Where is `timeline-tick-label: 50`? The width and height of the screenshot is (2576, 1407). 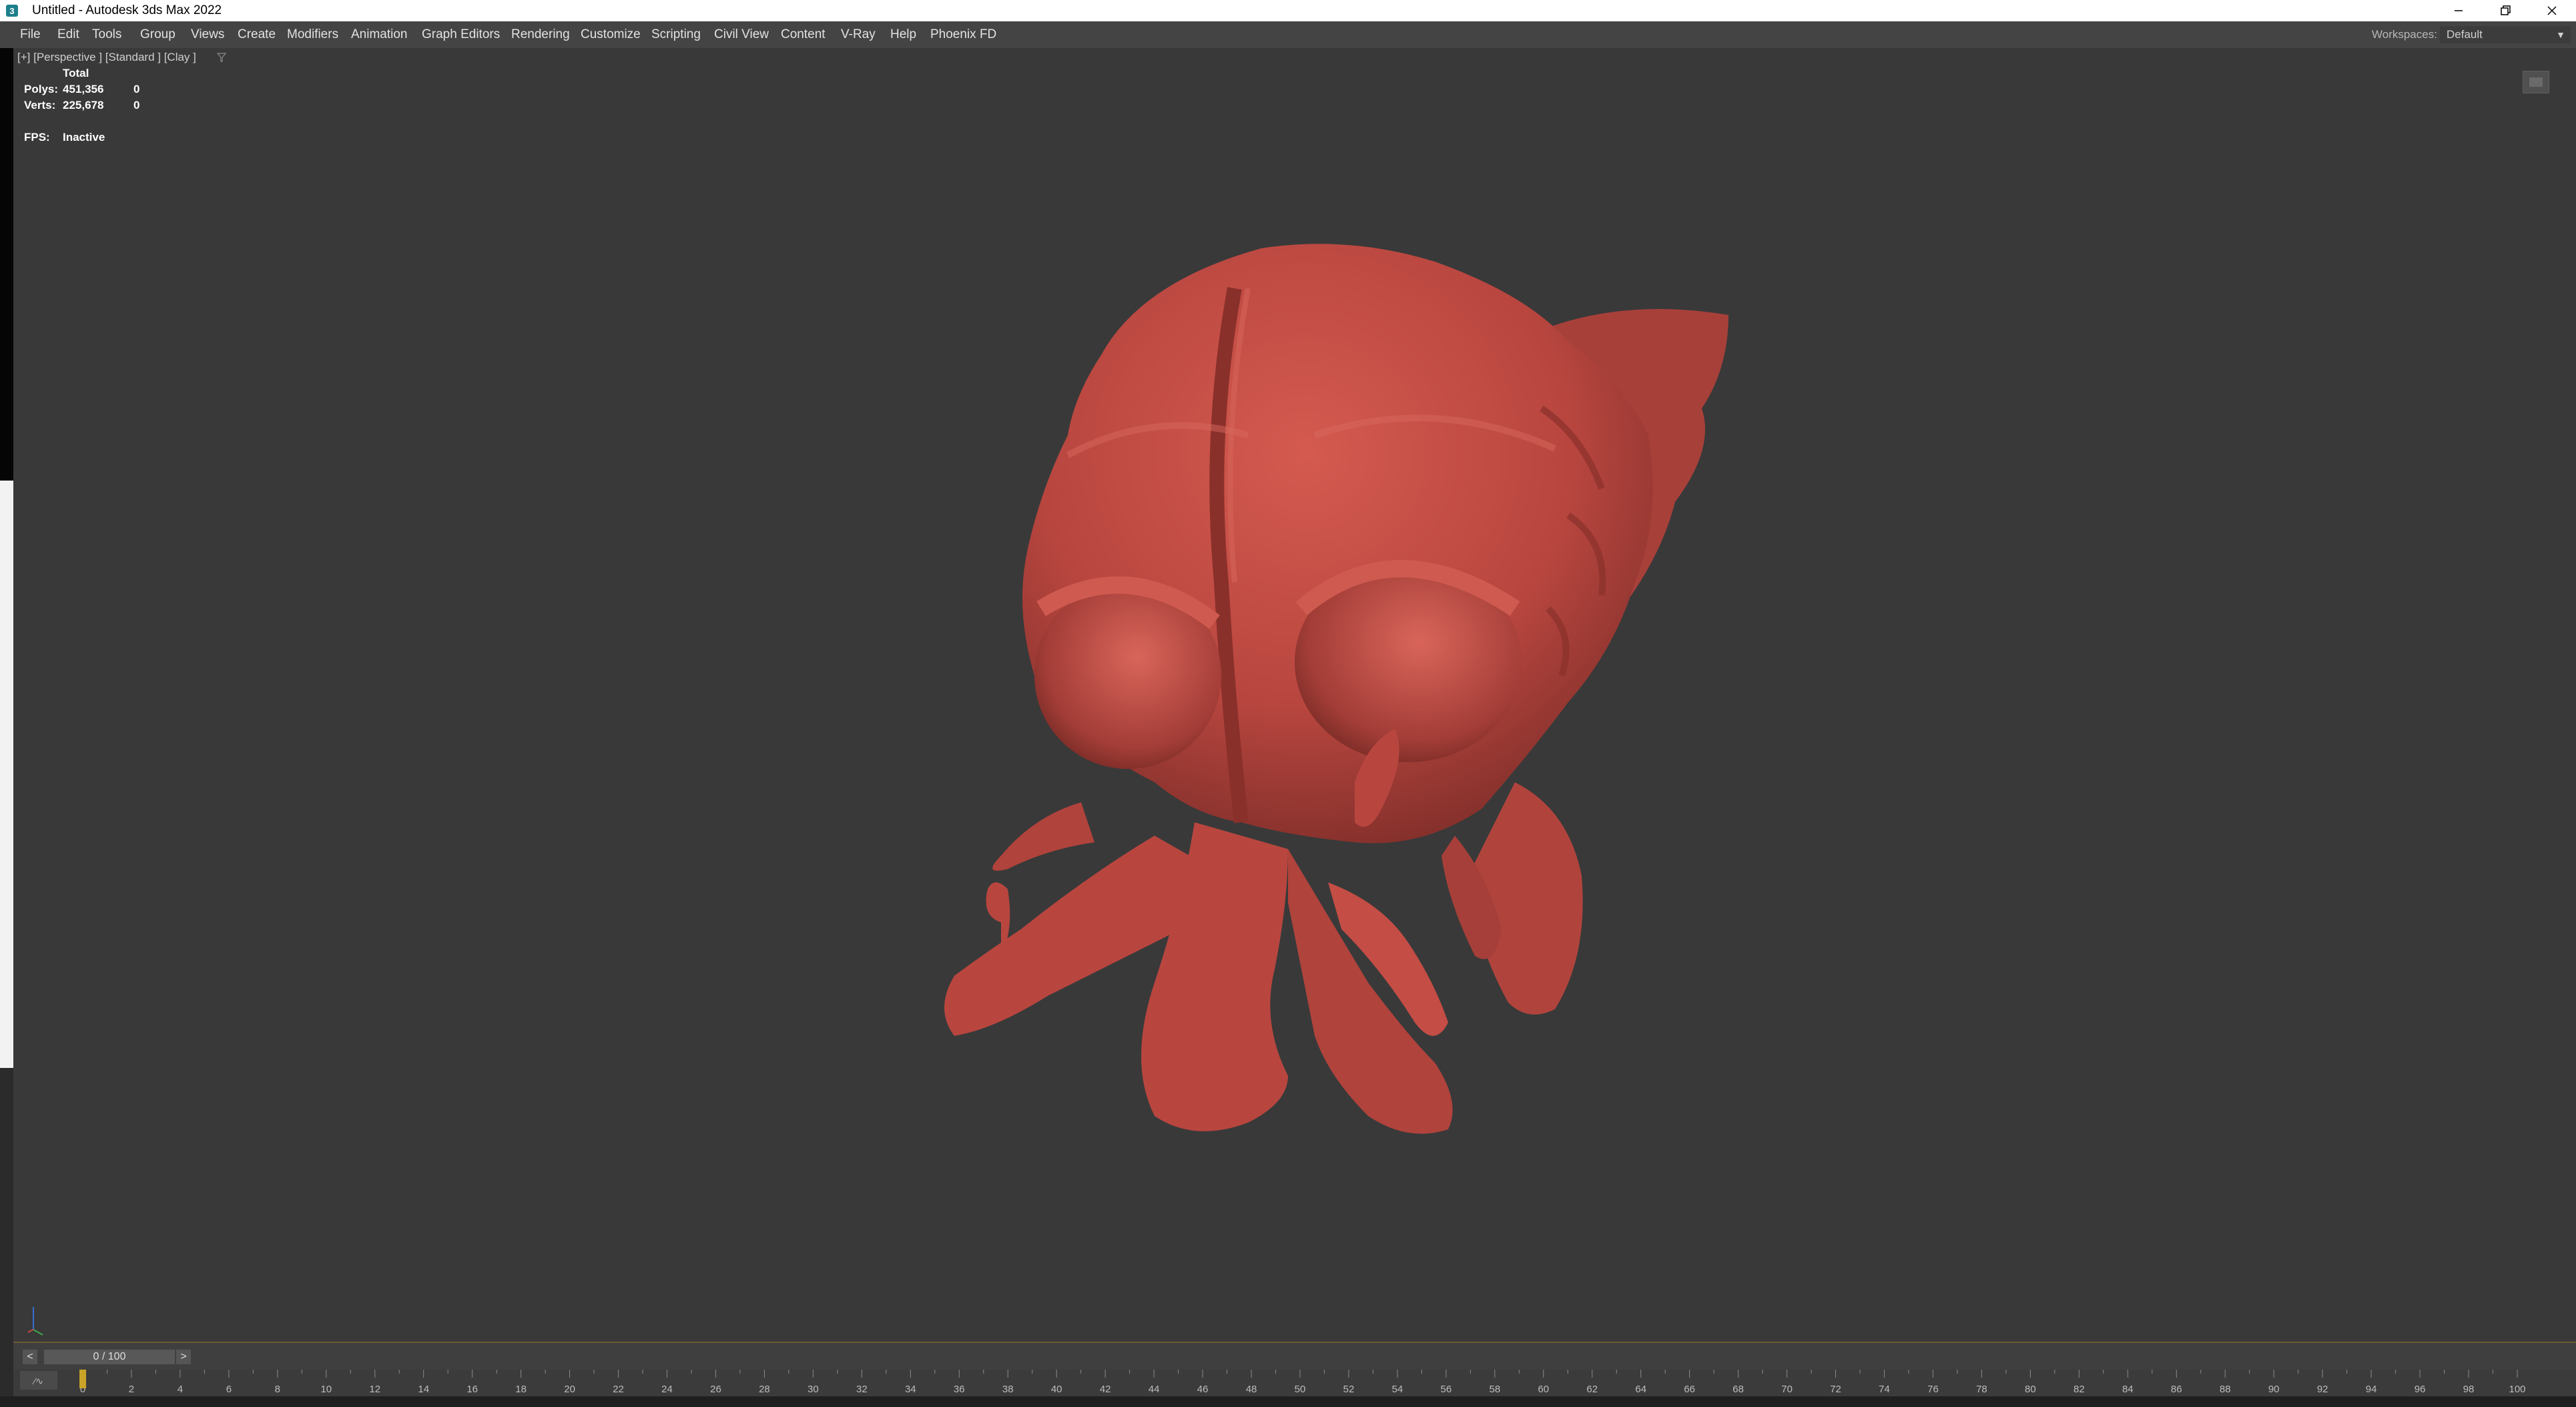 timeline-tick-label: 50 is located at coordinates (1300, 1389).